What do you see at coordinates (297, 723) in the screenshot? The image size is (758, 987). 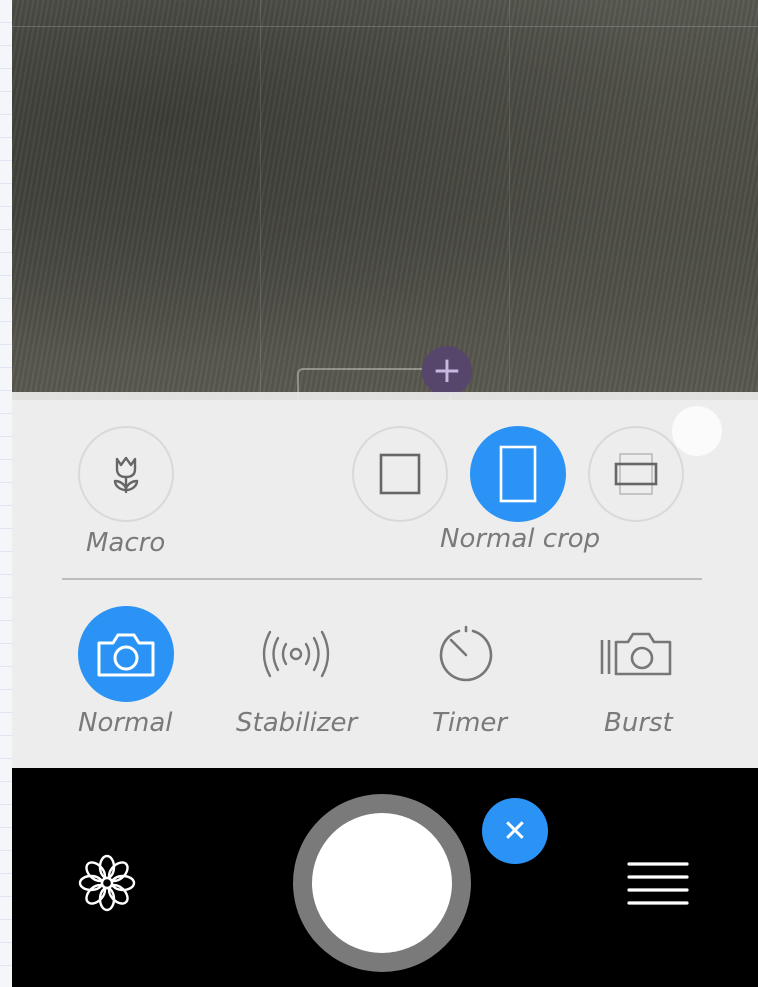 I see `stabilizer-mode-label: Stabilizer` at bounding box center [297, 723].